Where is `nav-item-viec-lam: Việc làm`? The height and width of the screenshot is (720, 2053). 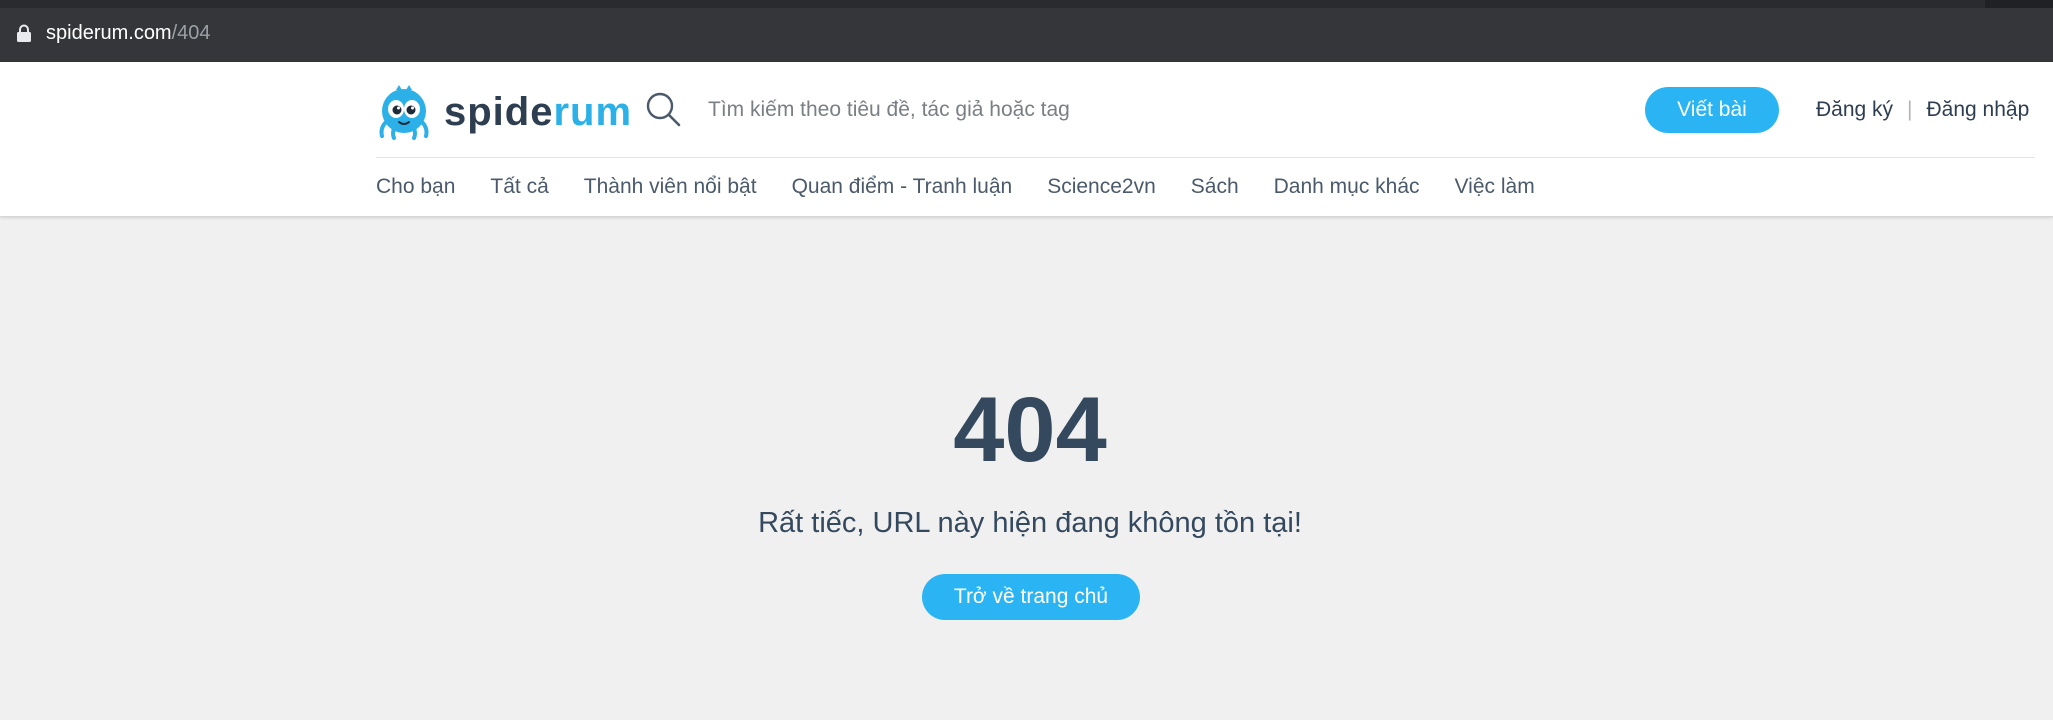 nav-item-viec-lam: Việc làm is located at coordinates (1495, 187).